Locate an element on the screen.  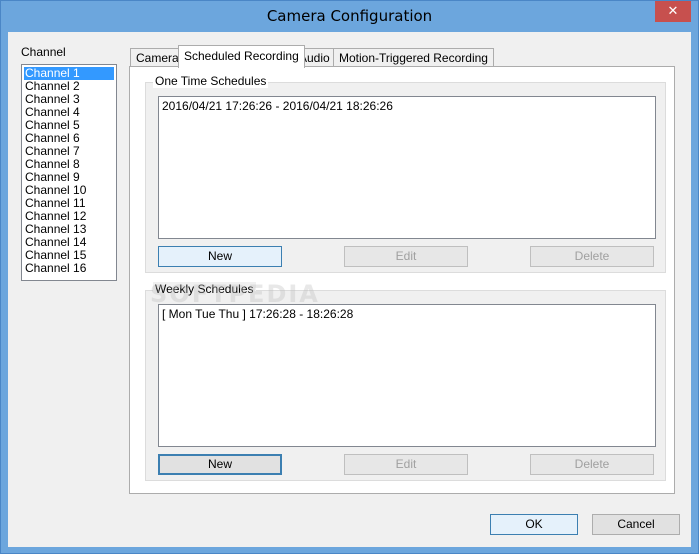
channel-item: Channel 16 is located at coordinates (69, 268).